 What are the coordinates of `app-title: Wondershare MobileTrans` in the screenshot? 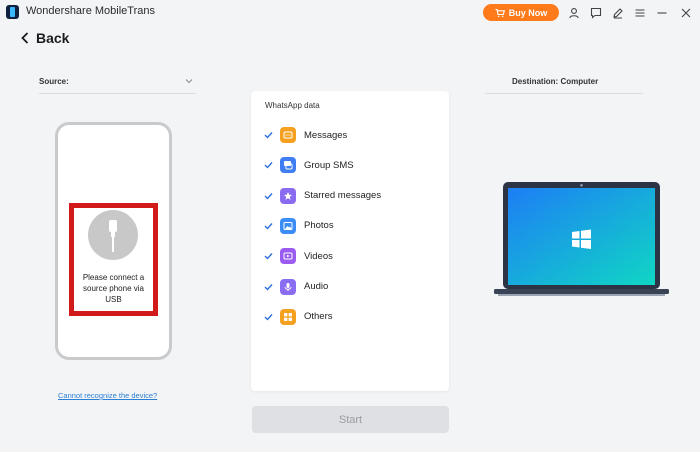 It's located at (91, 11).